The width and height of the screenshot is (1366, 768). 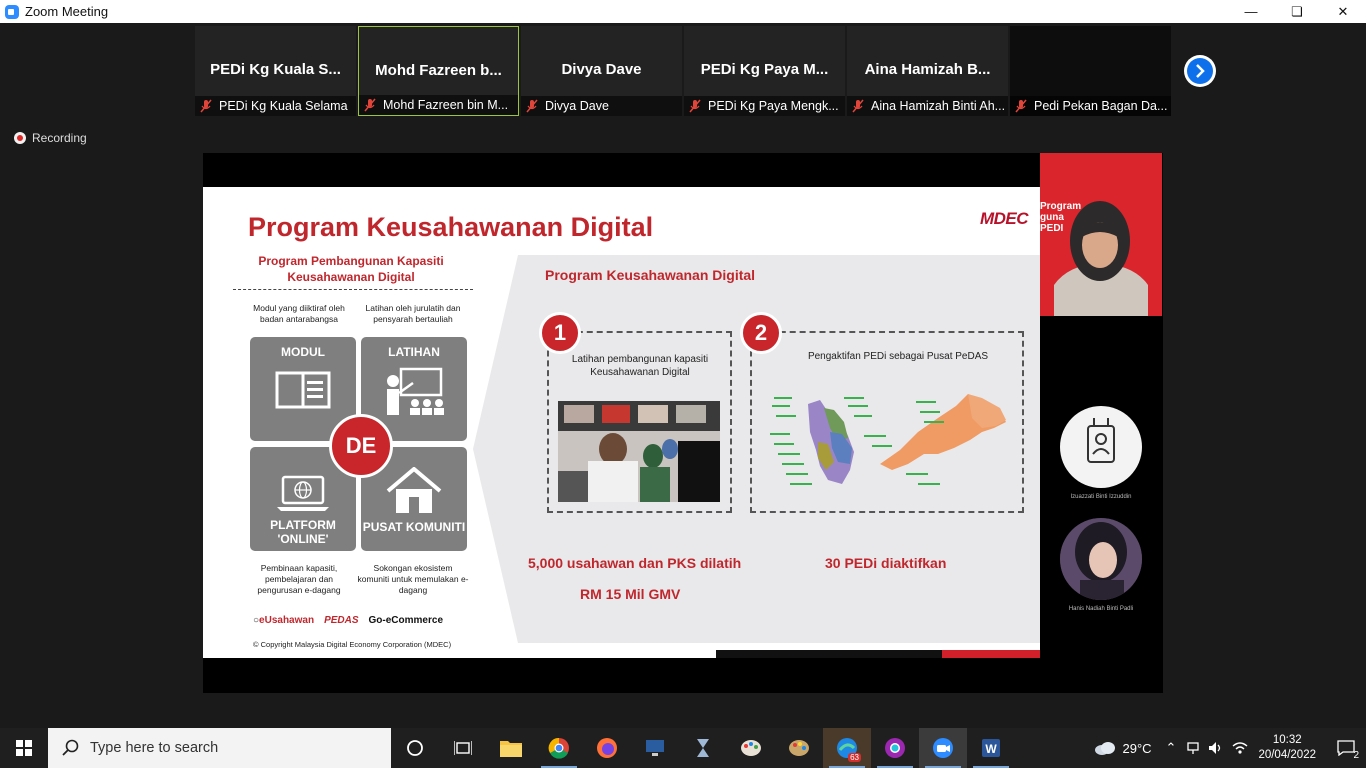 I want to click on box-platform-label: PLATFORM 'ONLINE', so click(x=303, y=532).